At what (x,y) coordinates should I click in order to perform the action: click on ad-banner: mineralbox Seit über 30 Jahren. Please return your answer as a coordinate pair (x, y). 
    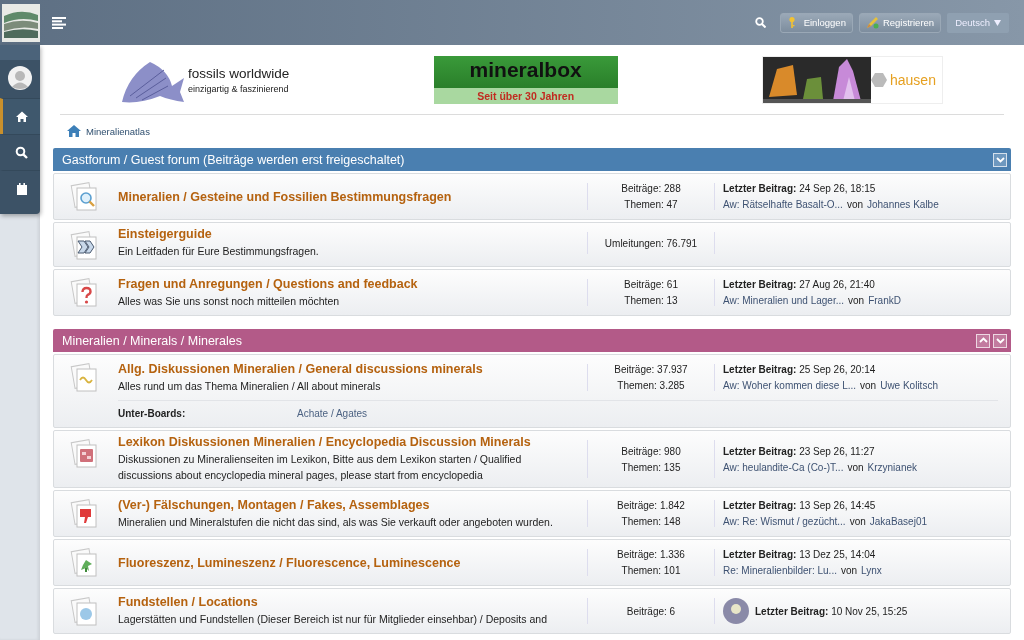
    Looking at the image, I should click on (525, 80).